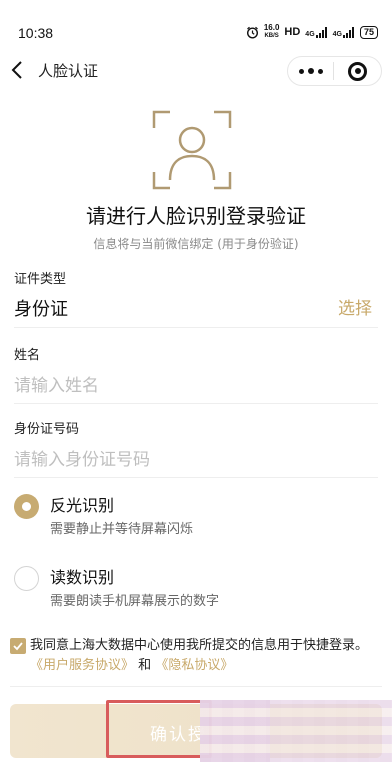  Describe the element at coordinates (310, 71) in the screenshot. I see `more-dots-icon` at that location.